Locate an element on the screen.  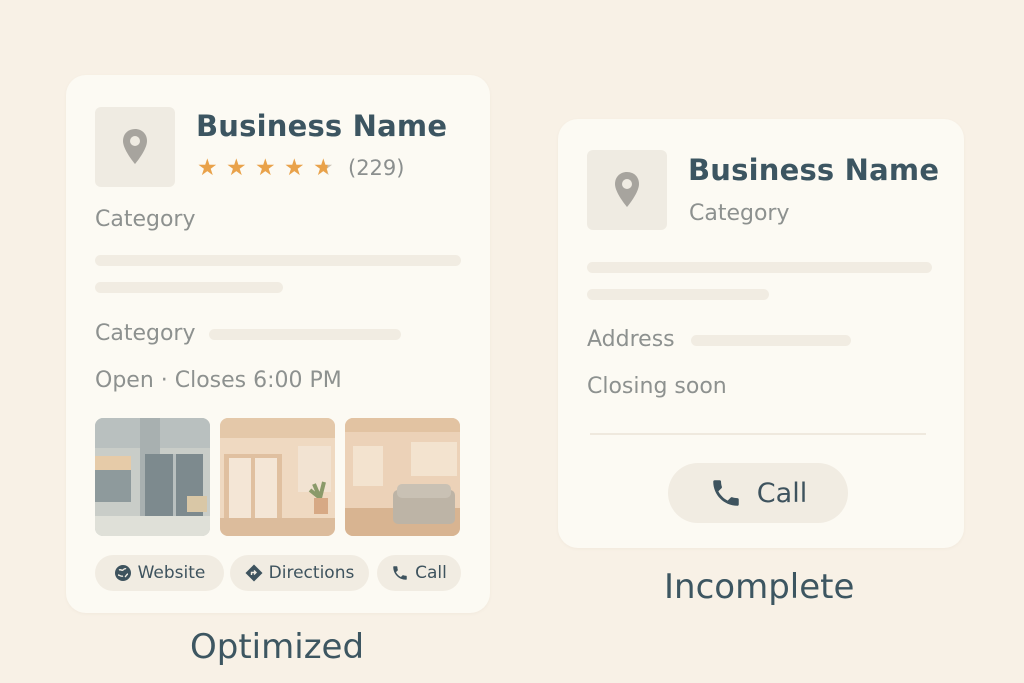
interior-photo-lounge is located at coordinates (402, 477).